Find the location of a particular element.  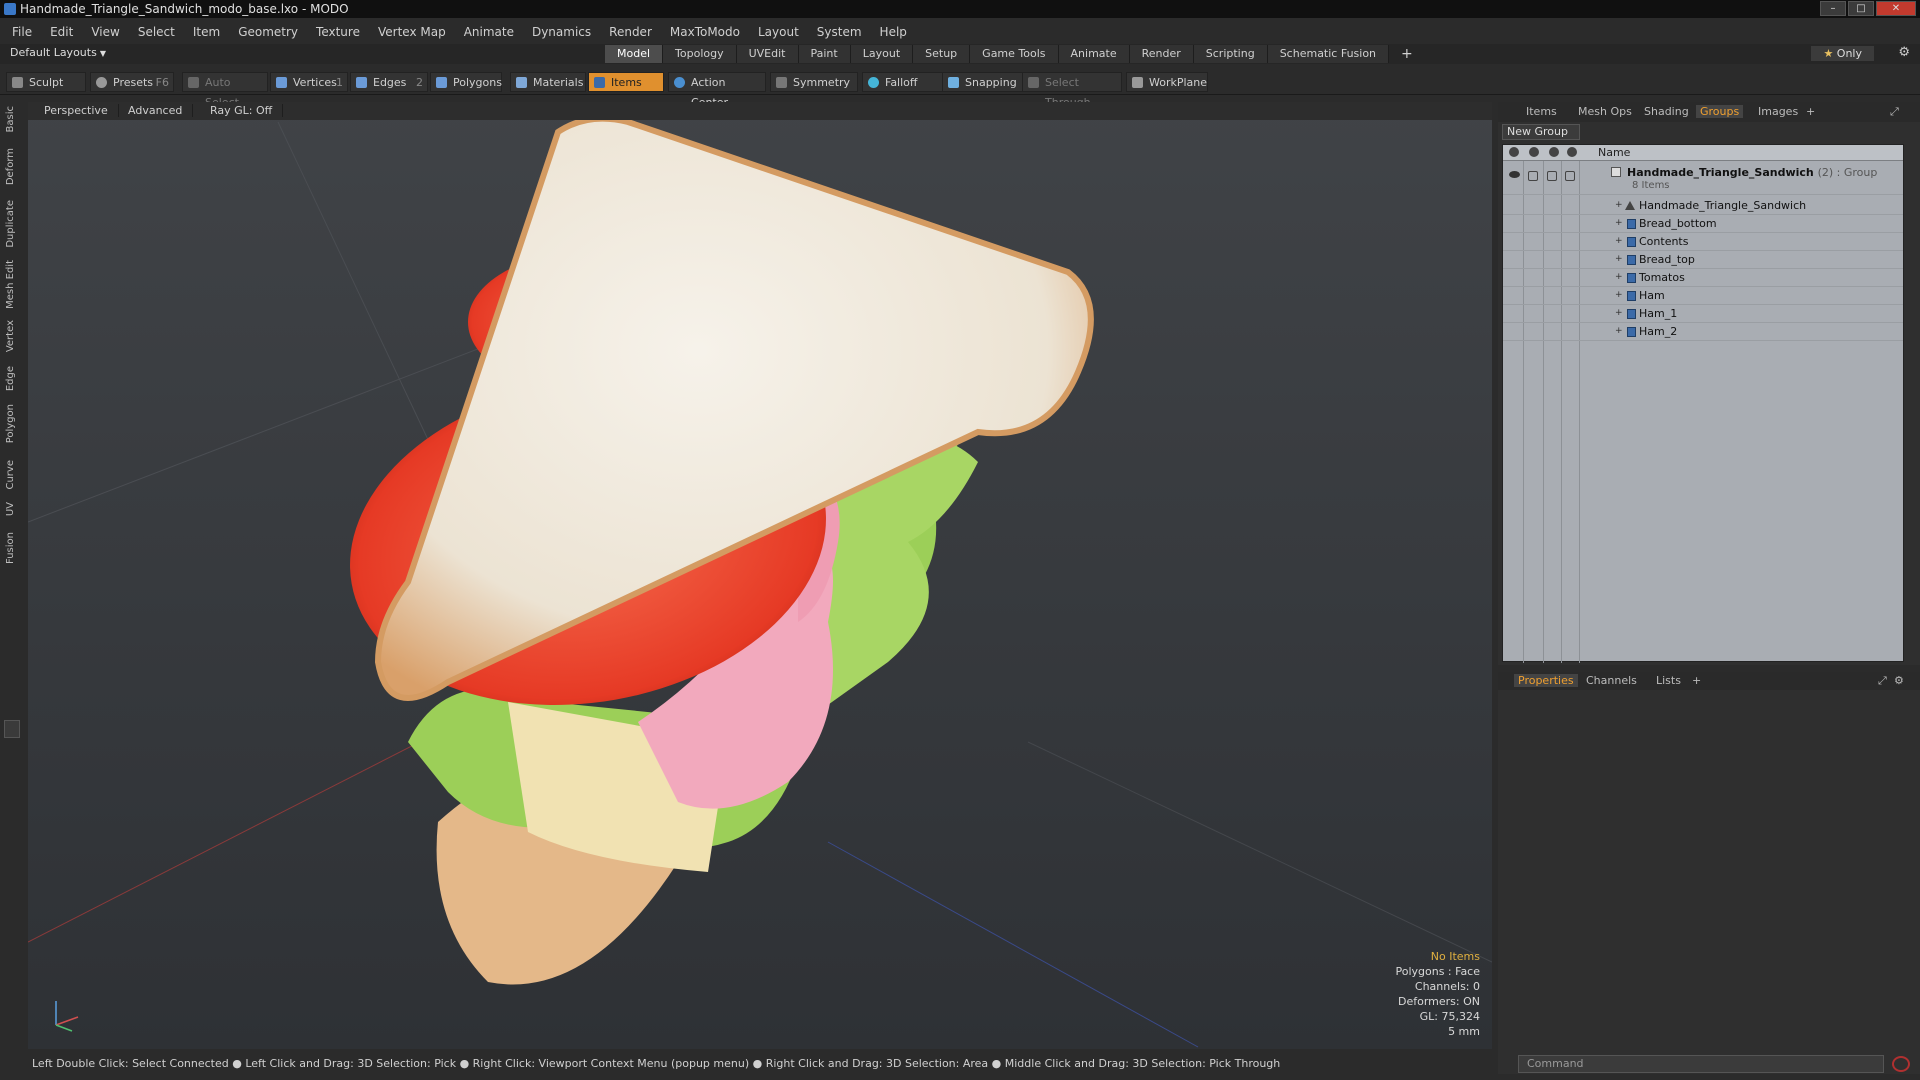

tab-animate: Animate is located at coordinates (1094, 54).